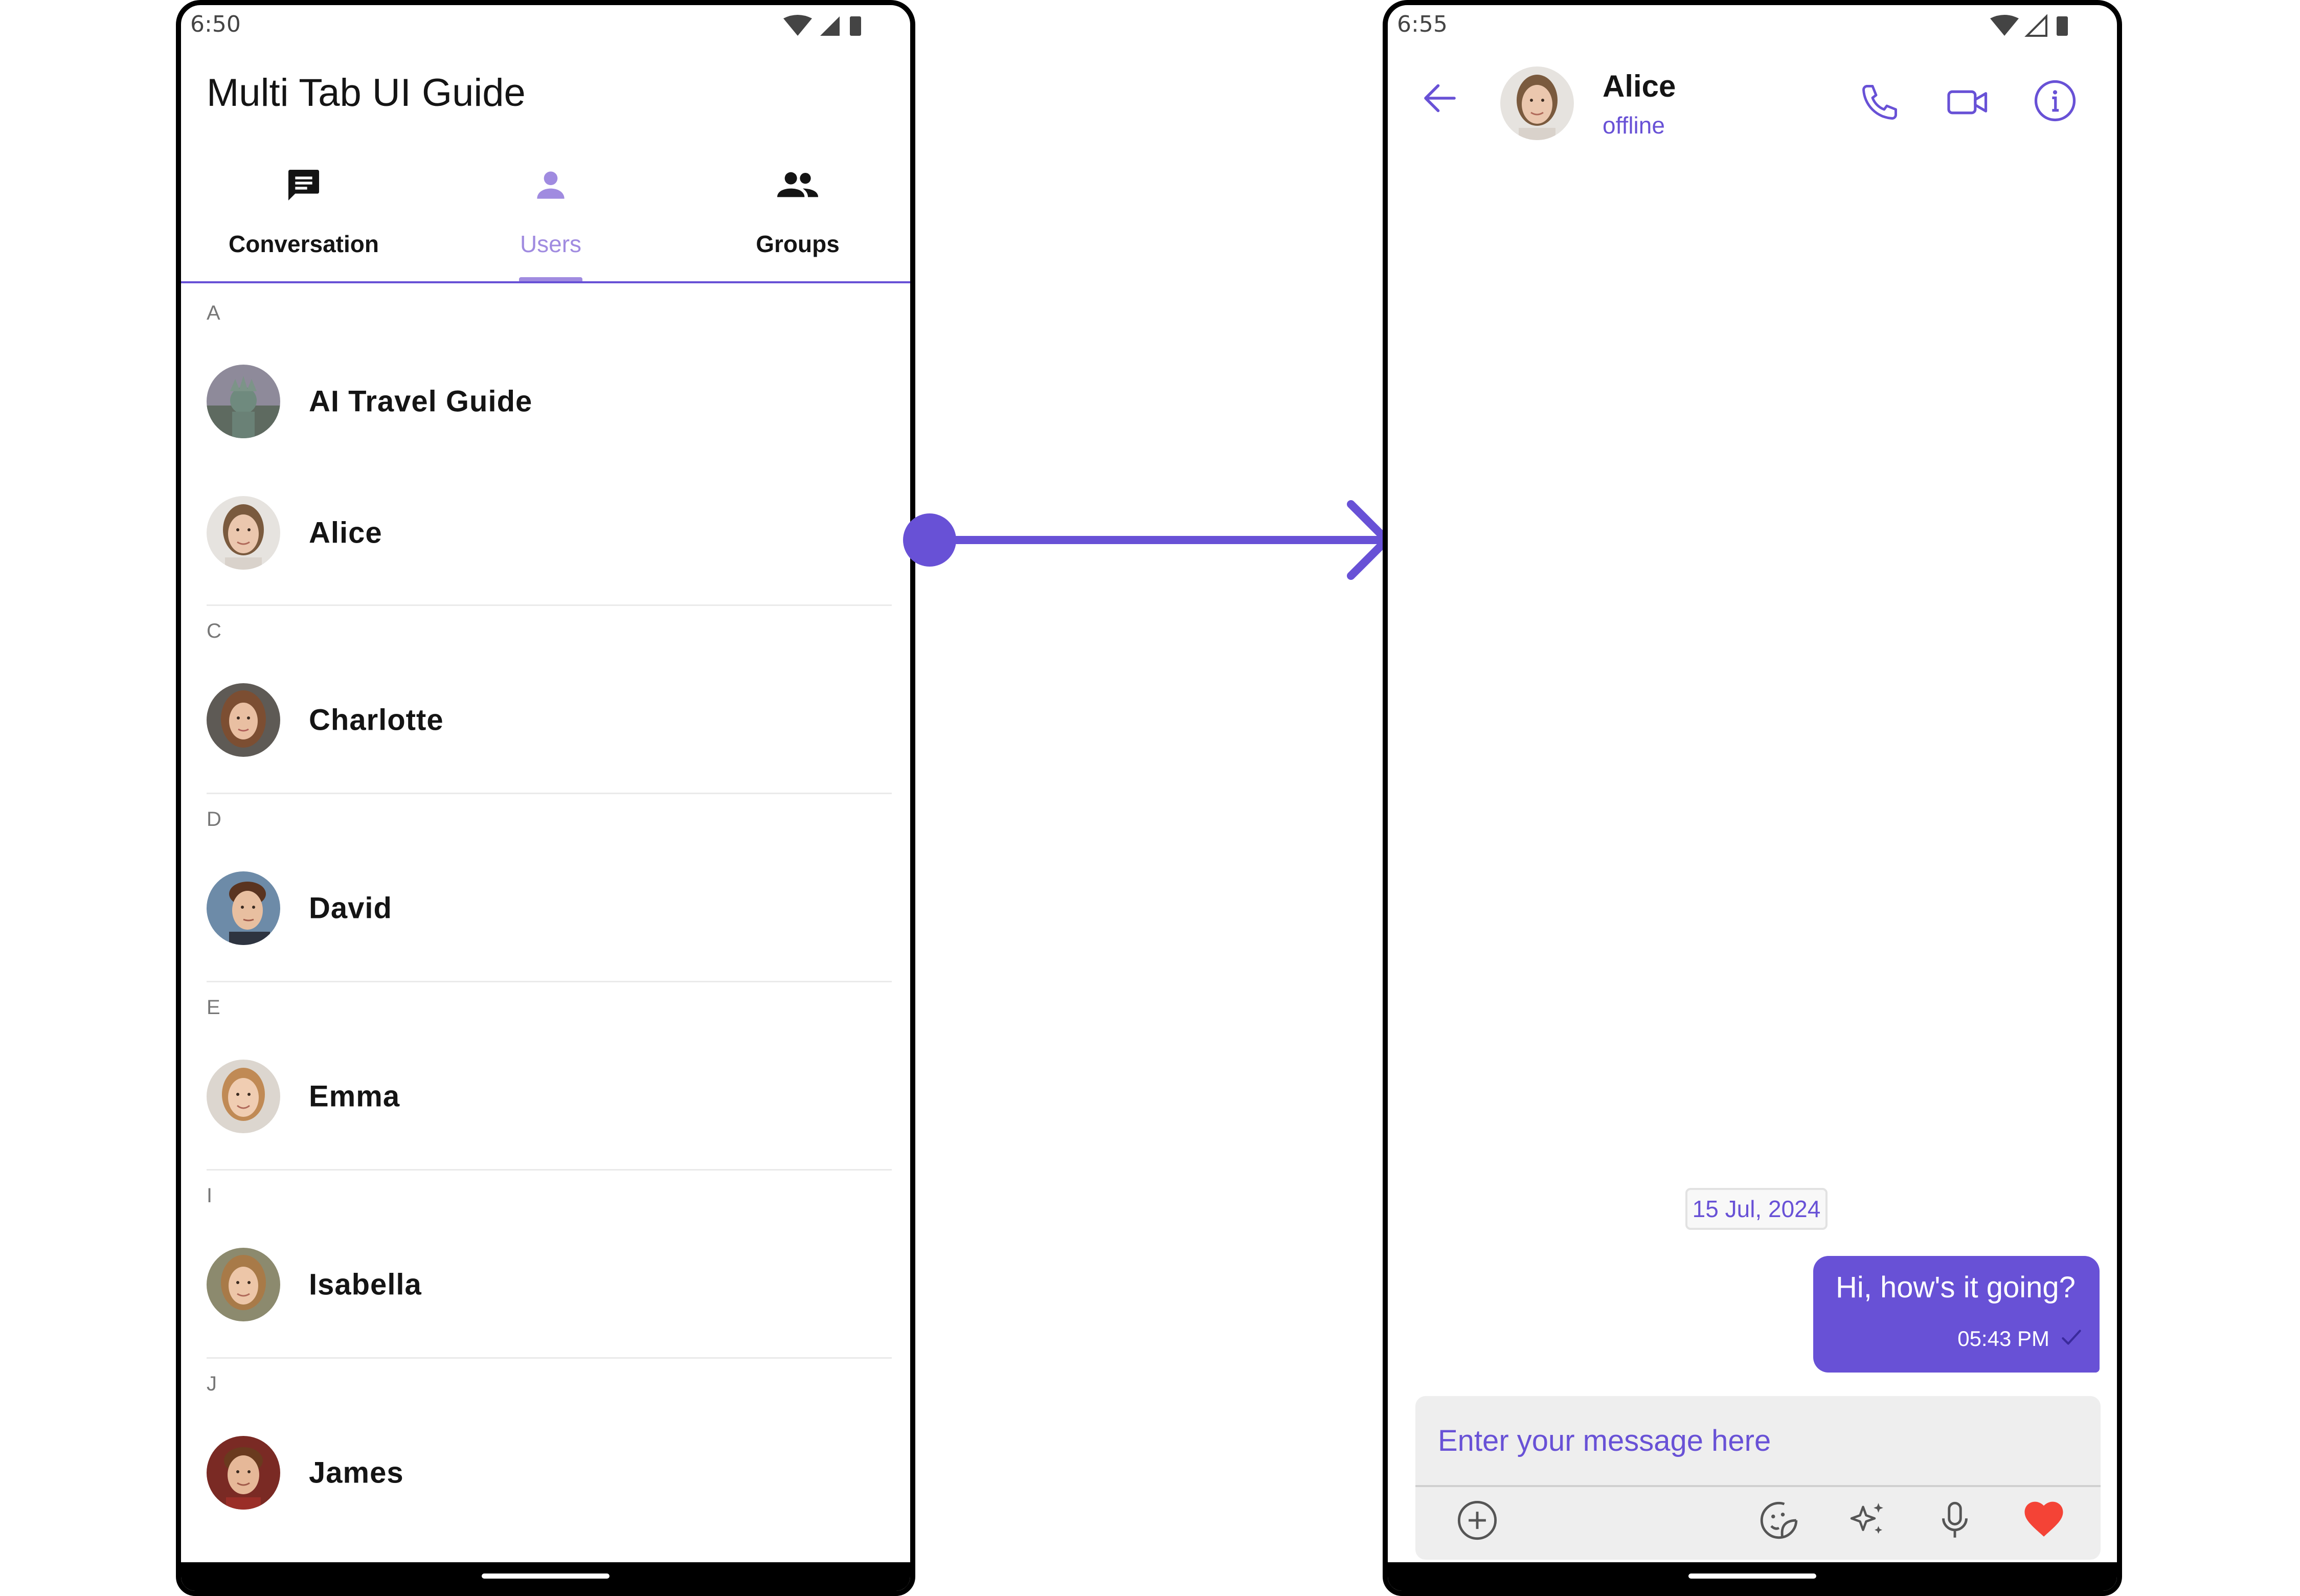  Describe the element at coordinates (354, 1096) in the screenshot. I see `user-name: Emma` at that location.